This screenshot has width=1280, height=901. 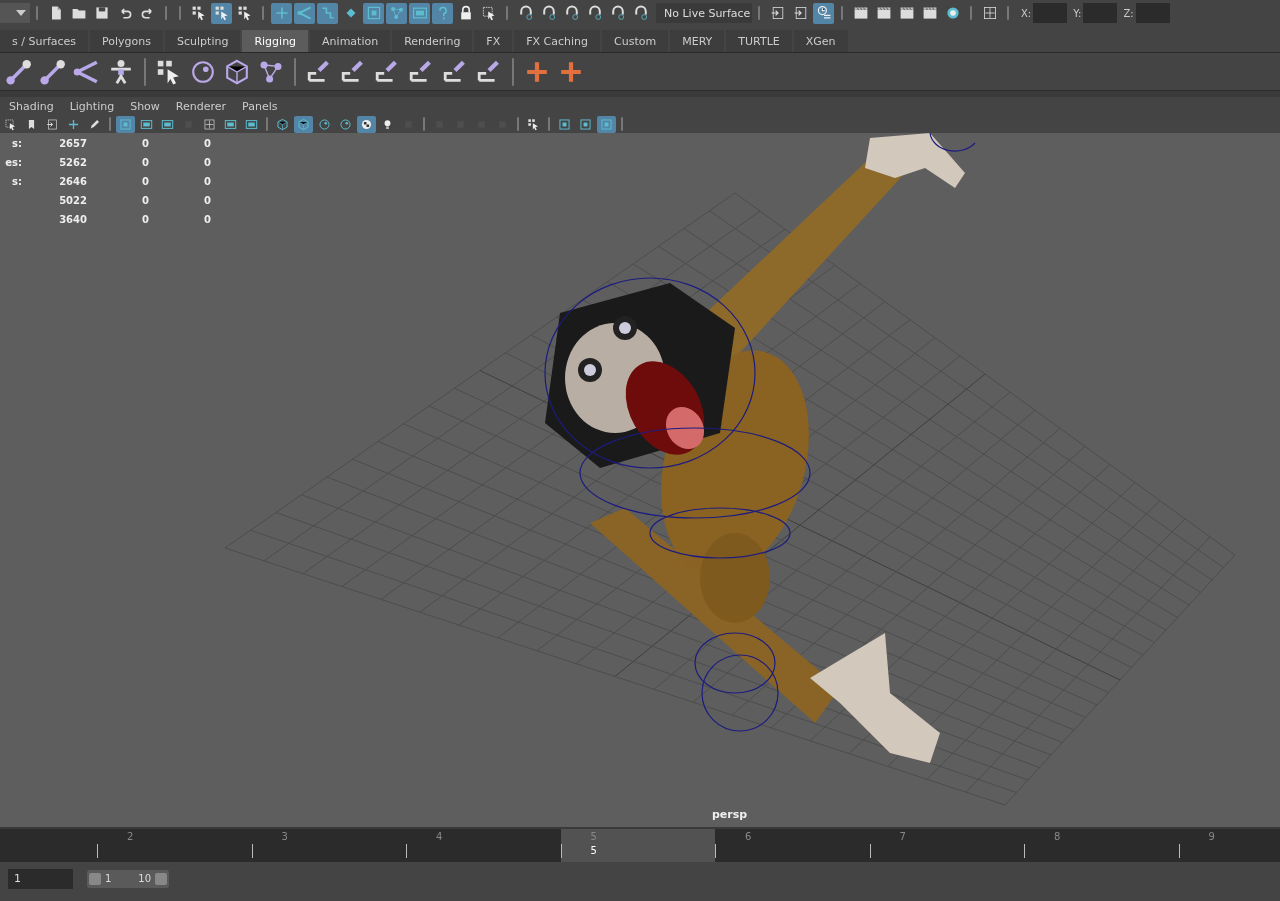 I want to click on snap-point-button, so click(x=327, y=13).